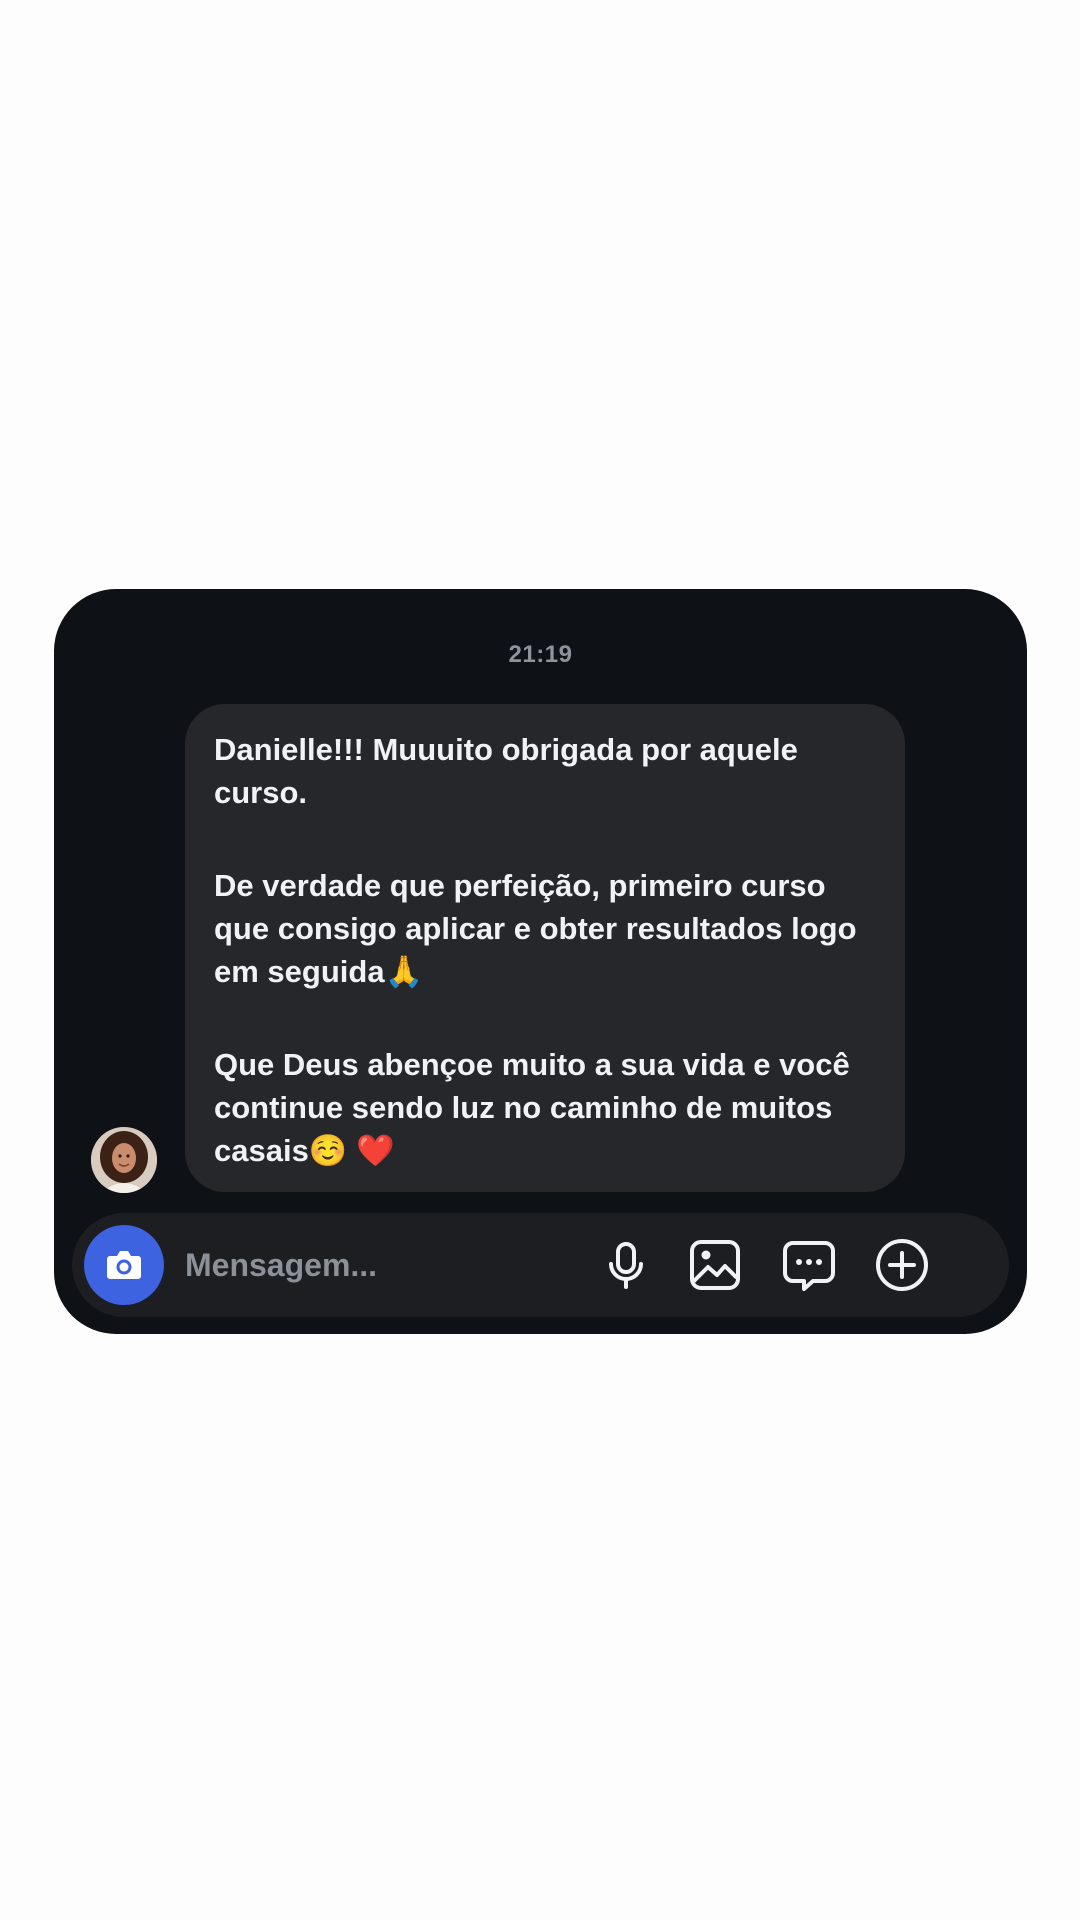  I want to click on camera-icon, so click(124, 1265).